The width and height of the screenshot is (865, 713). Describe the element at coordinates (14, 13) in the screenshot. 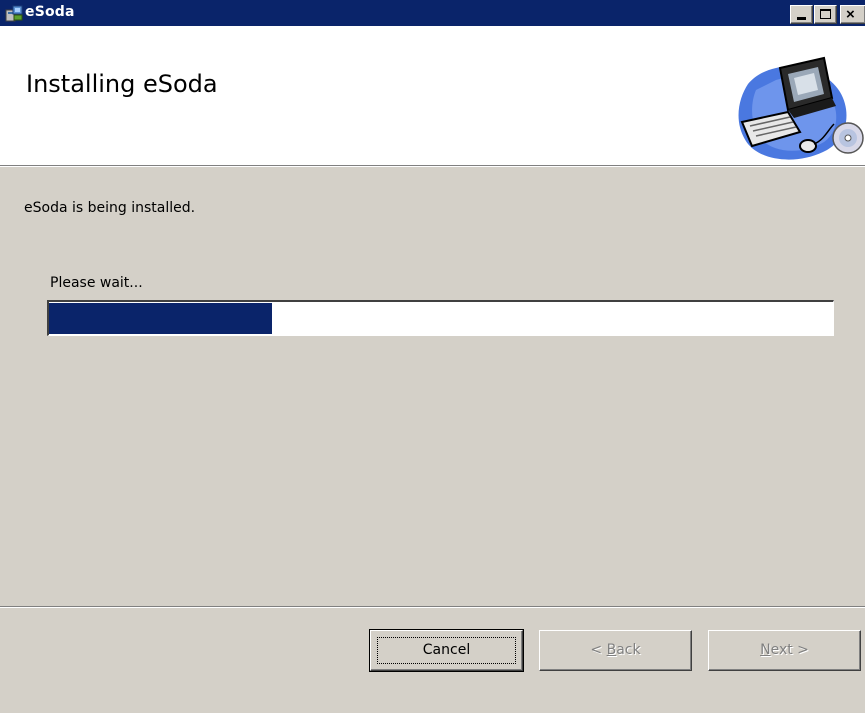

I see `installer-icon` at that location.